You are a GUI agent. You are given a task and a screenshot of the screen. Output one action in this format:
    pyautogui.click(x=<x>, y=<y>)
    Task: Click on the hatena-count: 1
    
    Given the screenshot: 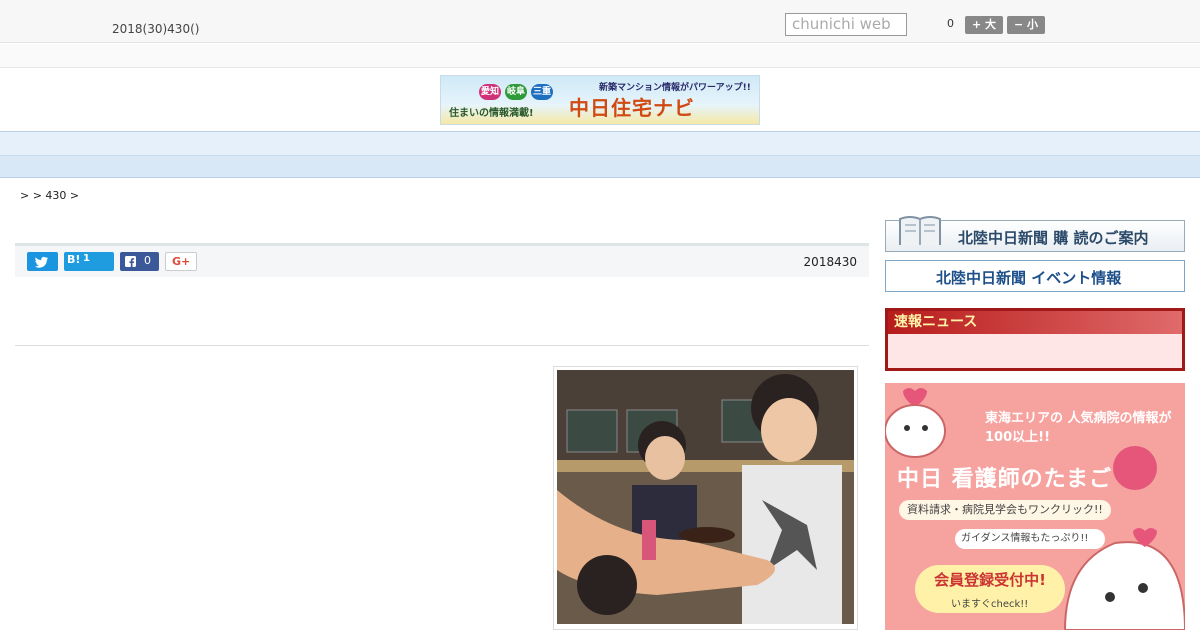 What is the action you would take?
    pyautogui.click(x=86, y=258)
    